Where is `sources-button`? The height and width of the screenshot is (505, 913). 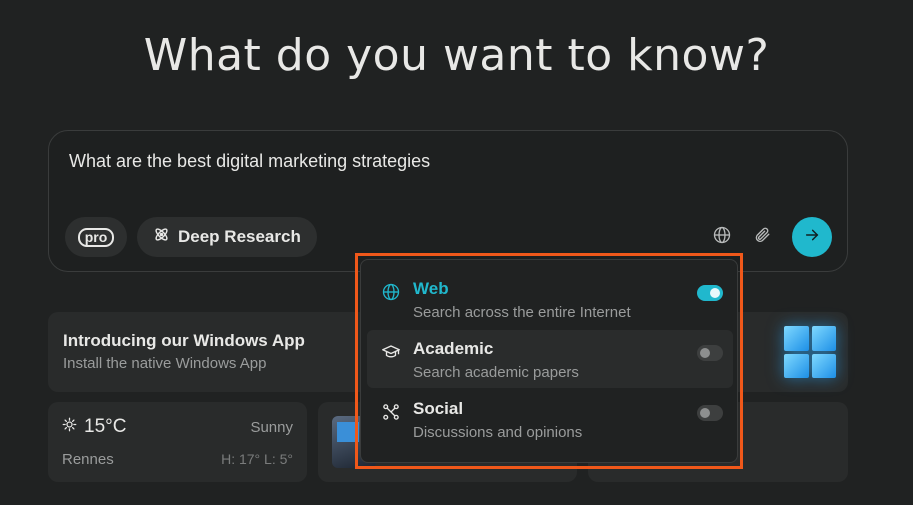 sources-button is located at coordinates (722, 237).